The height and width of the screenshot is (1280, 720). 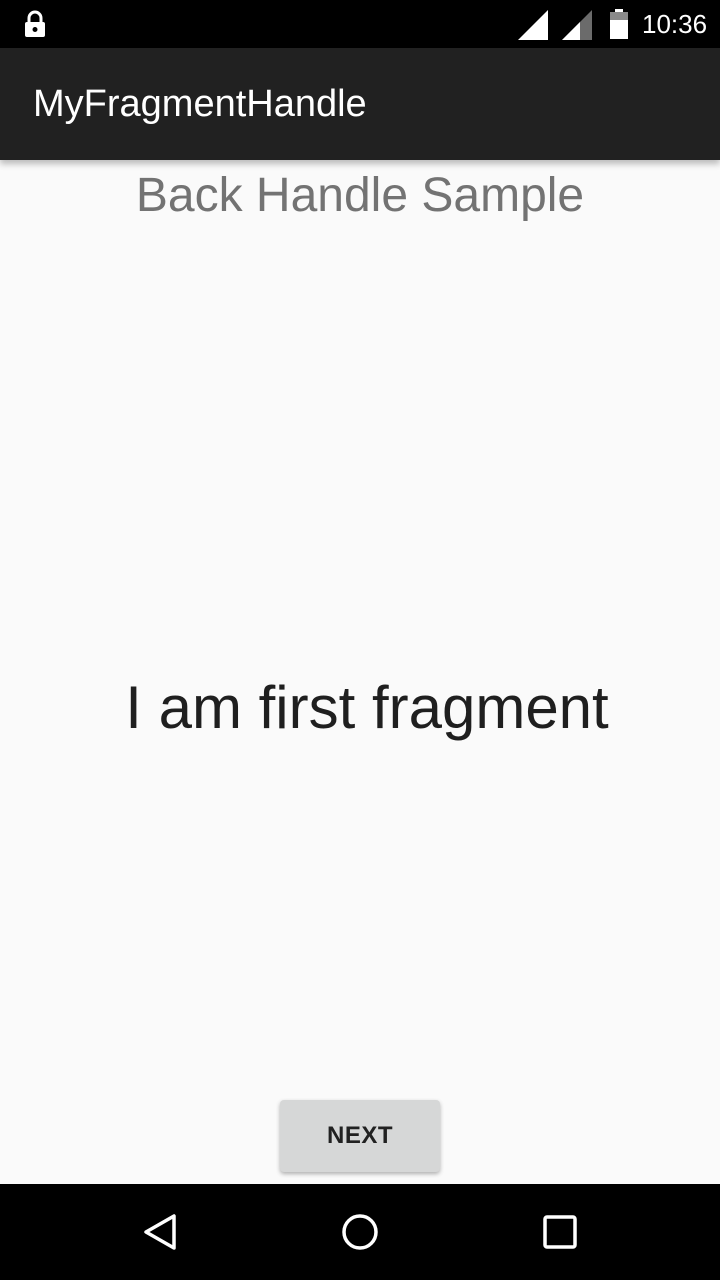 What do you see at coordinates (367, 707) in the screenshot?
I see `fragment-message: I am first fragment` at bounding box center [367, 707].